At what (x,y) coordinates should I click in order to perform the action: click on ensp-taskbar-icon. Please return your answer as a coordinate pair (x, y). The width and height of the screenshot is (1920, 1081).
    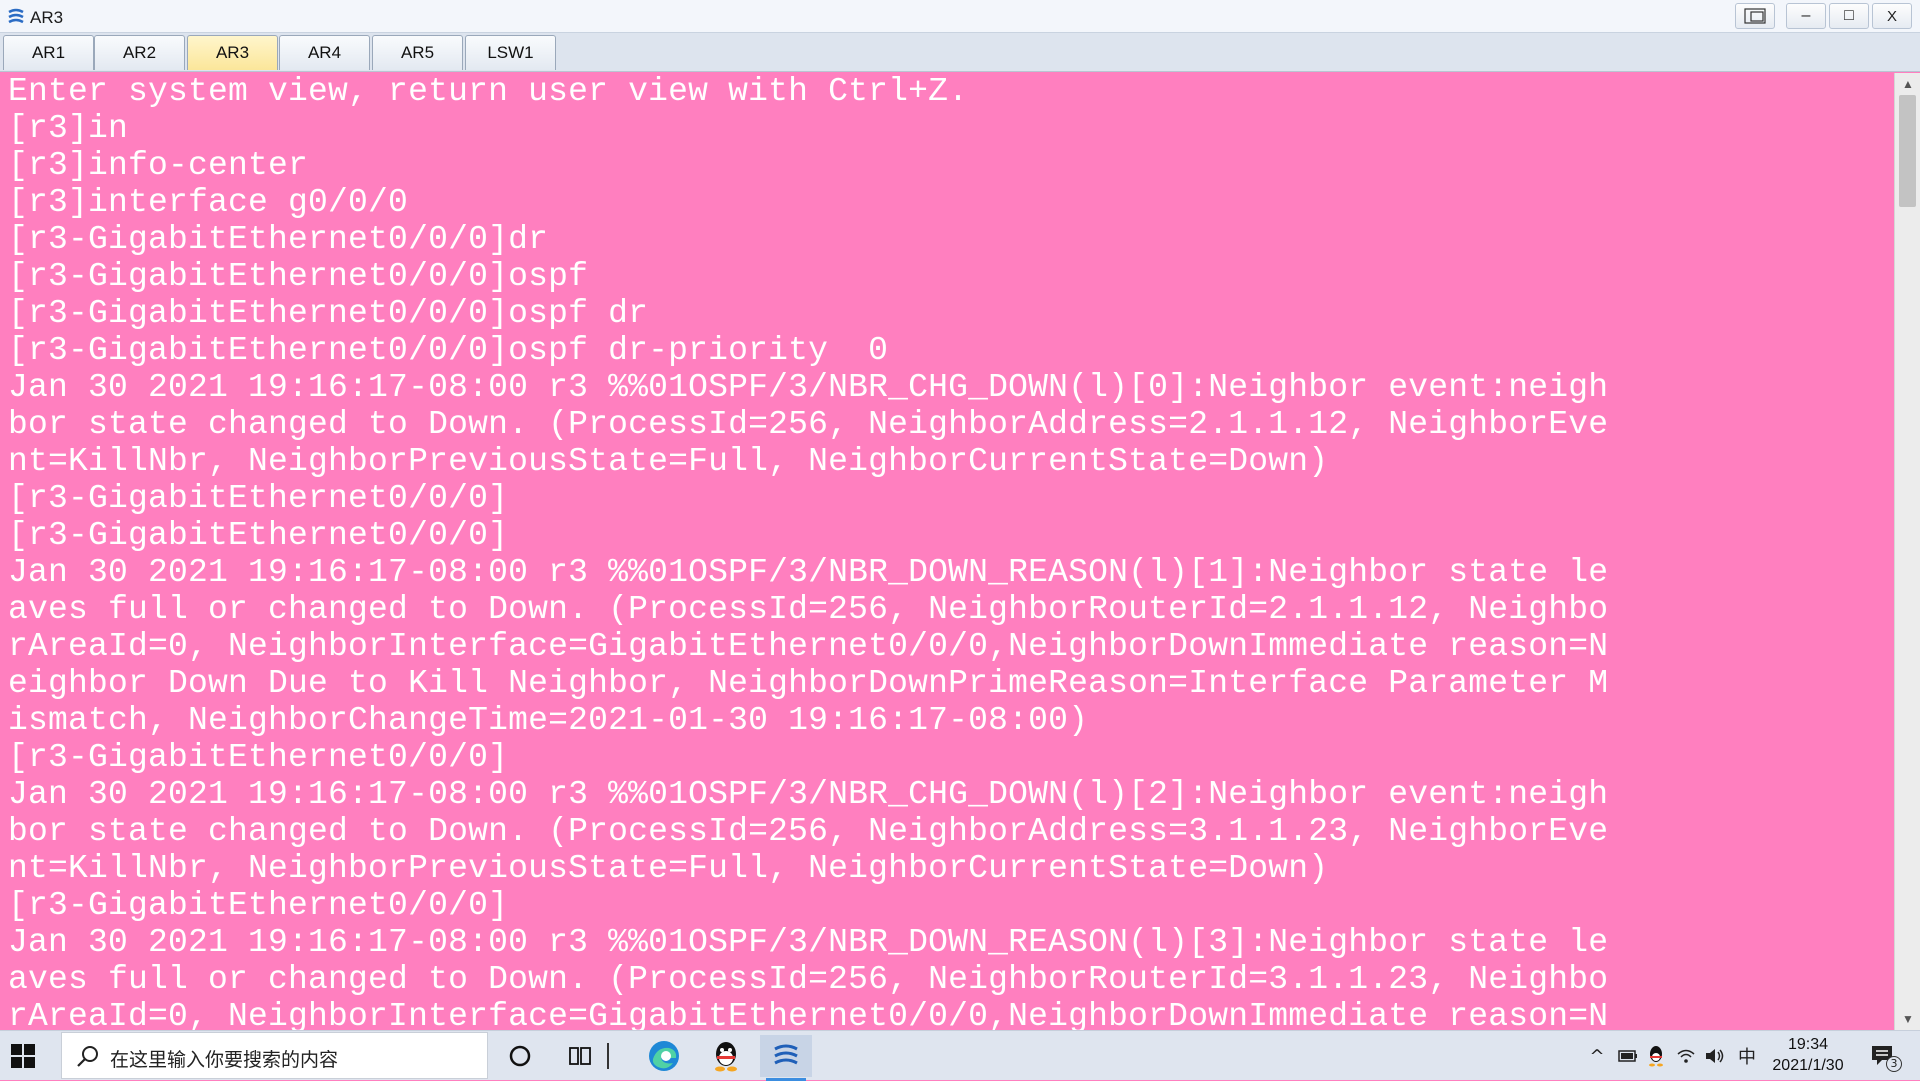
    Looking at the image, I should click on (786, 1058).